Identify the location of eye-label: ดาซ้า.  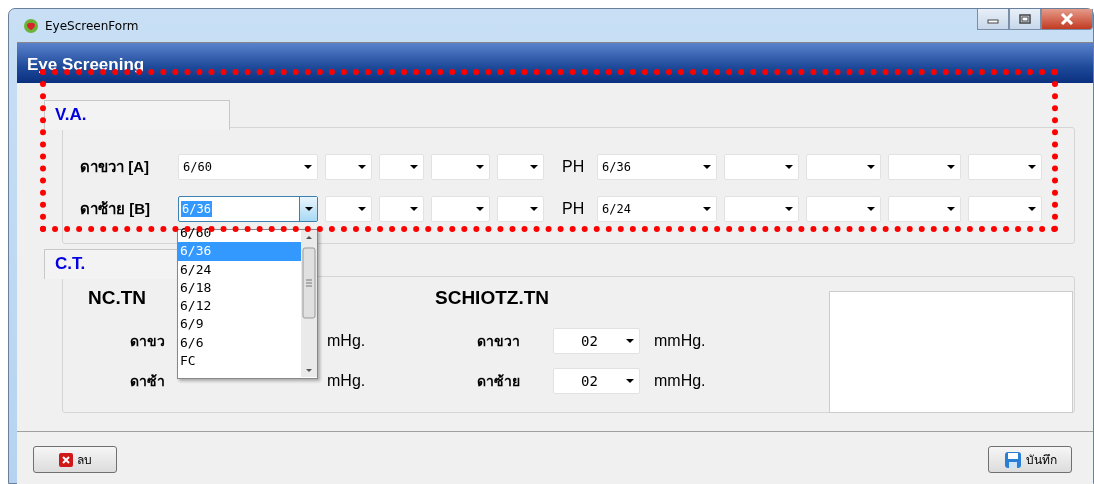
(148, 381).